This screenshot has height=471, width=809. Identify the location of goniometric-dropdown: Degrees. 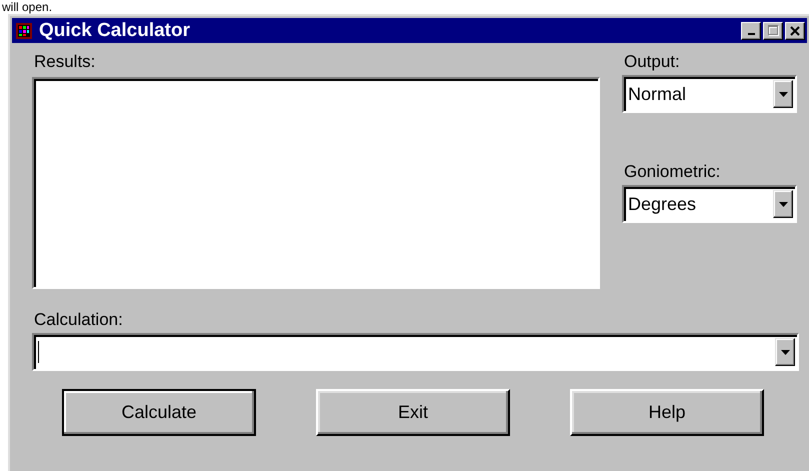
(709, 204).